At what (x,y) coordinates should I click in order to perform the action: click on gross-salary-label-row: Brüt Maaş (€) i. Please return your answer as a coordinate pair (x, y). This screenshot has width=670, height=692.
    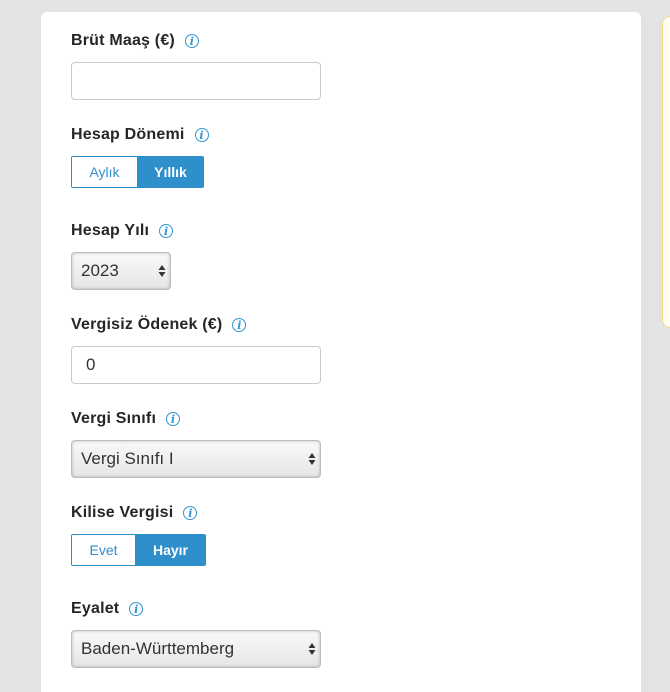
    Looking at the image, I should click on (135, 41).